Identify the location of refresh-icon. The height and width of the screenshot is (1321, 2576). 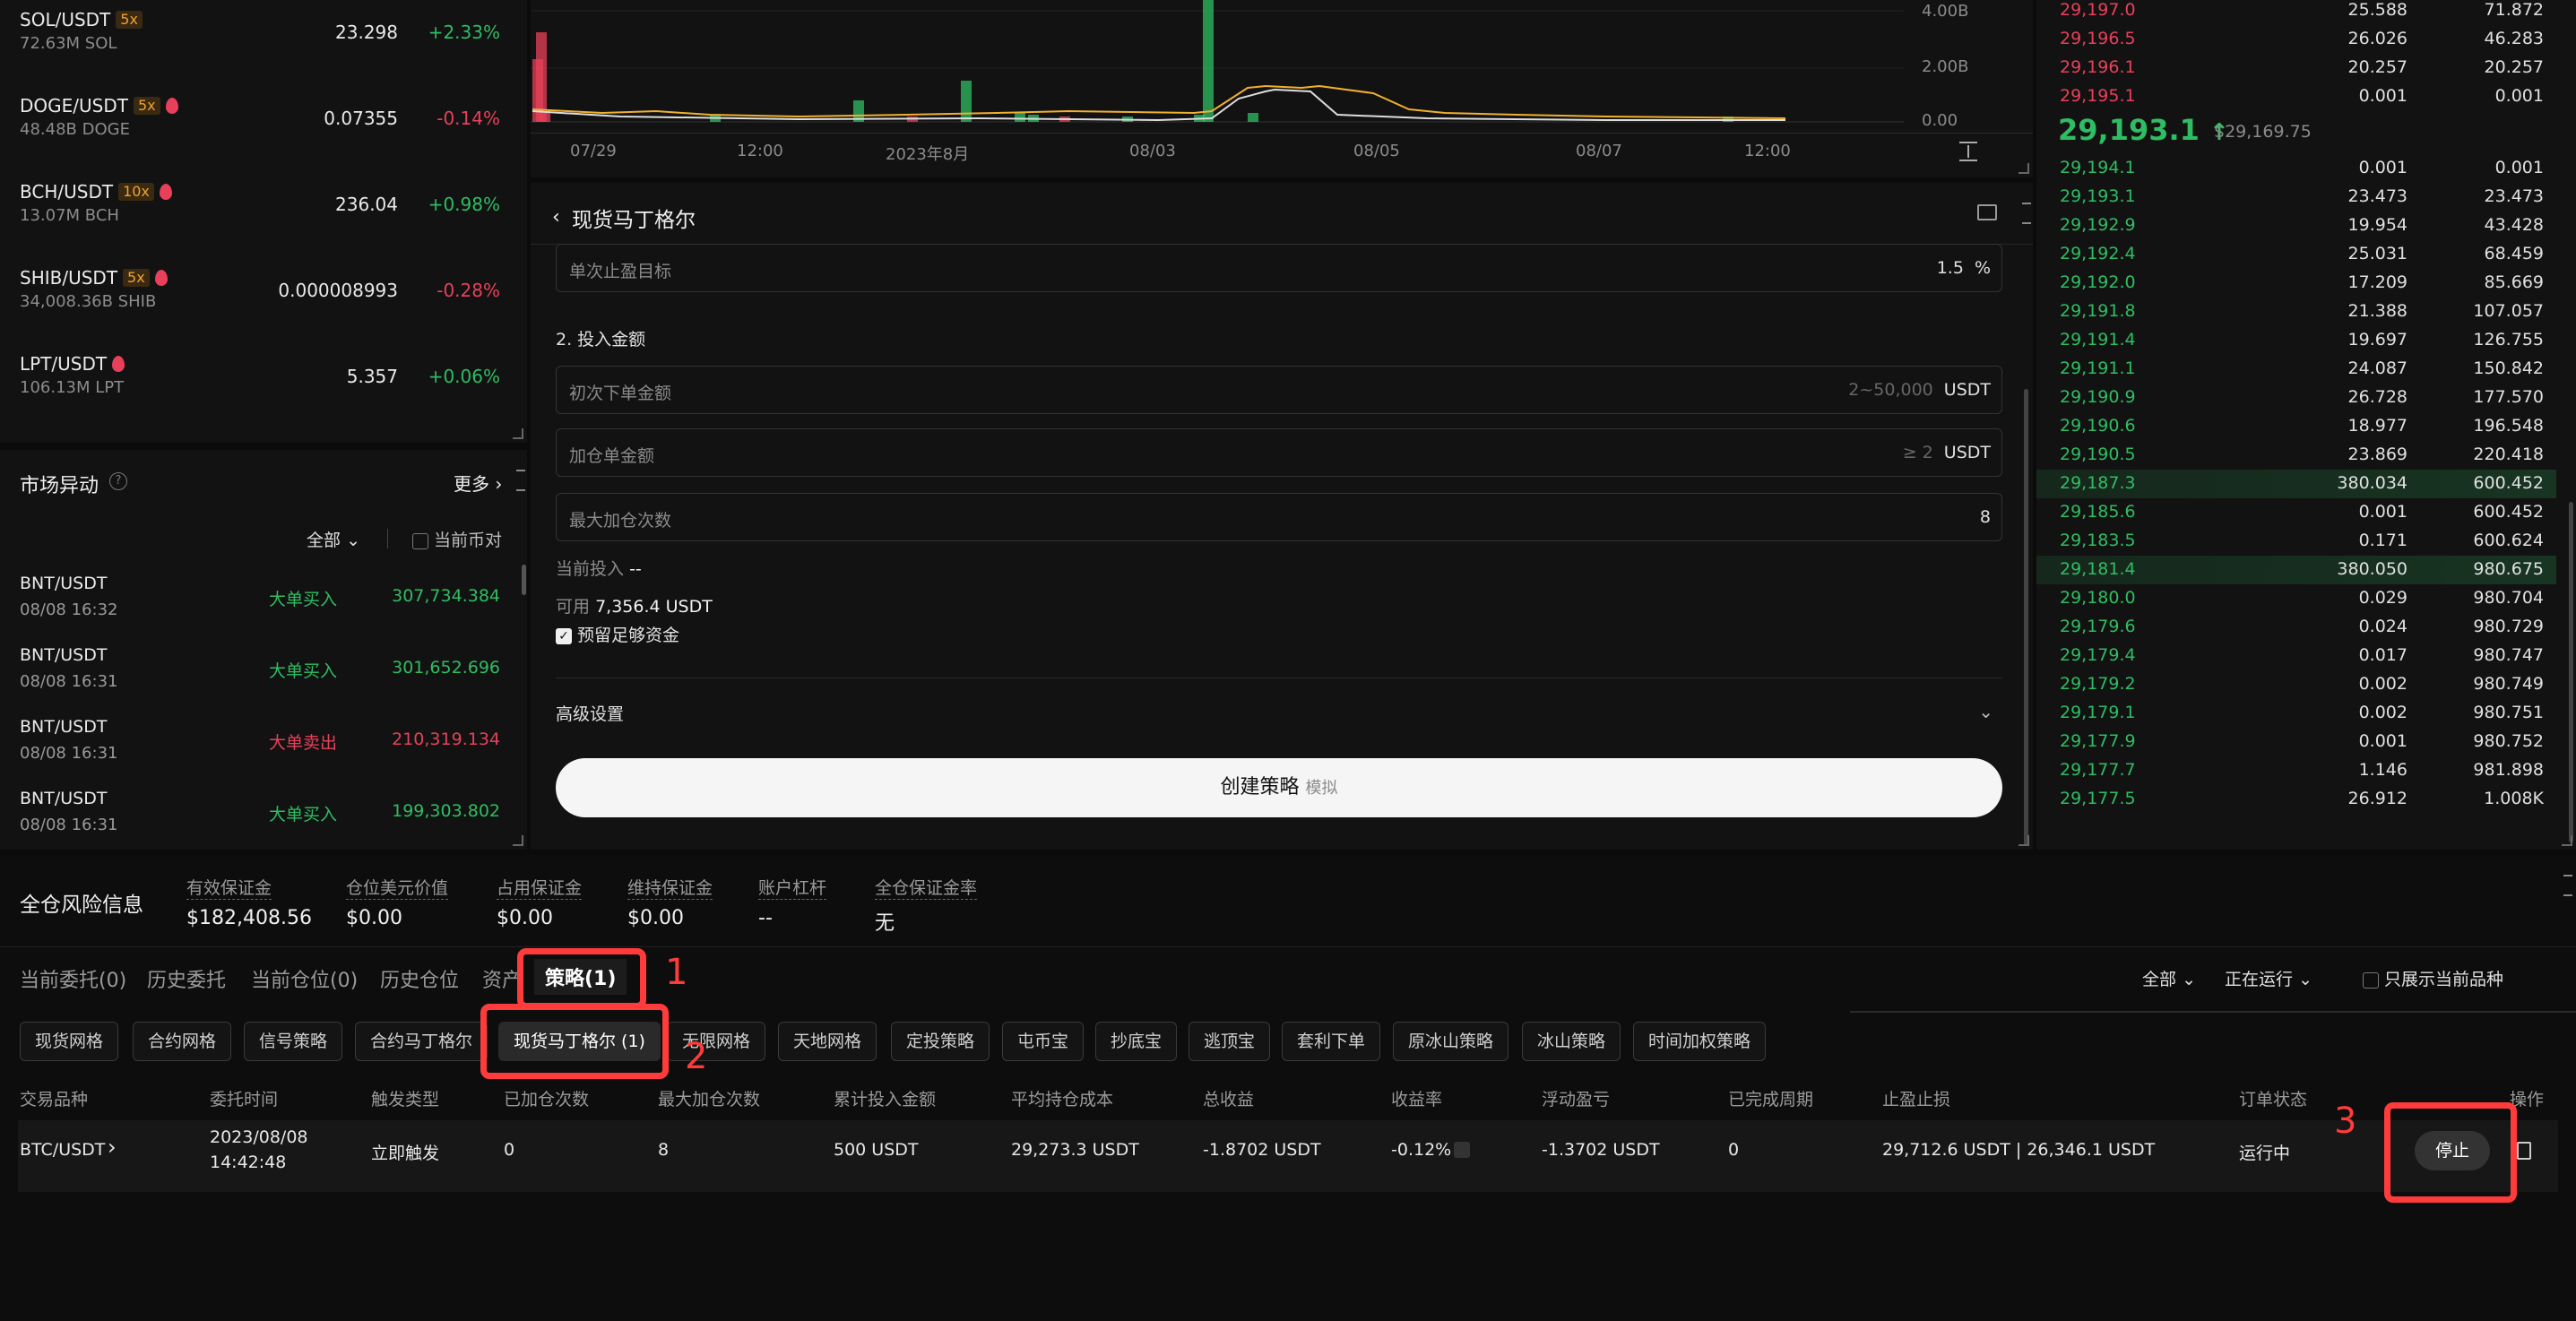
(1462, 1150).